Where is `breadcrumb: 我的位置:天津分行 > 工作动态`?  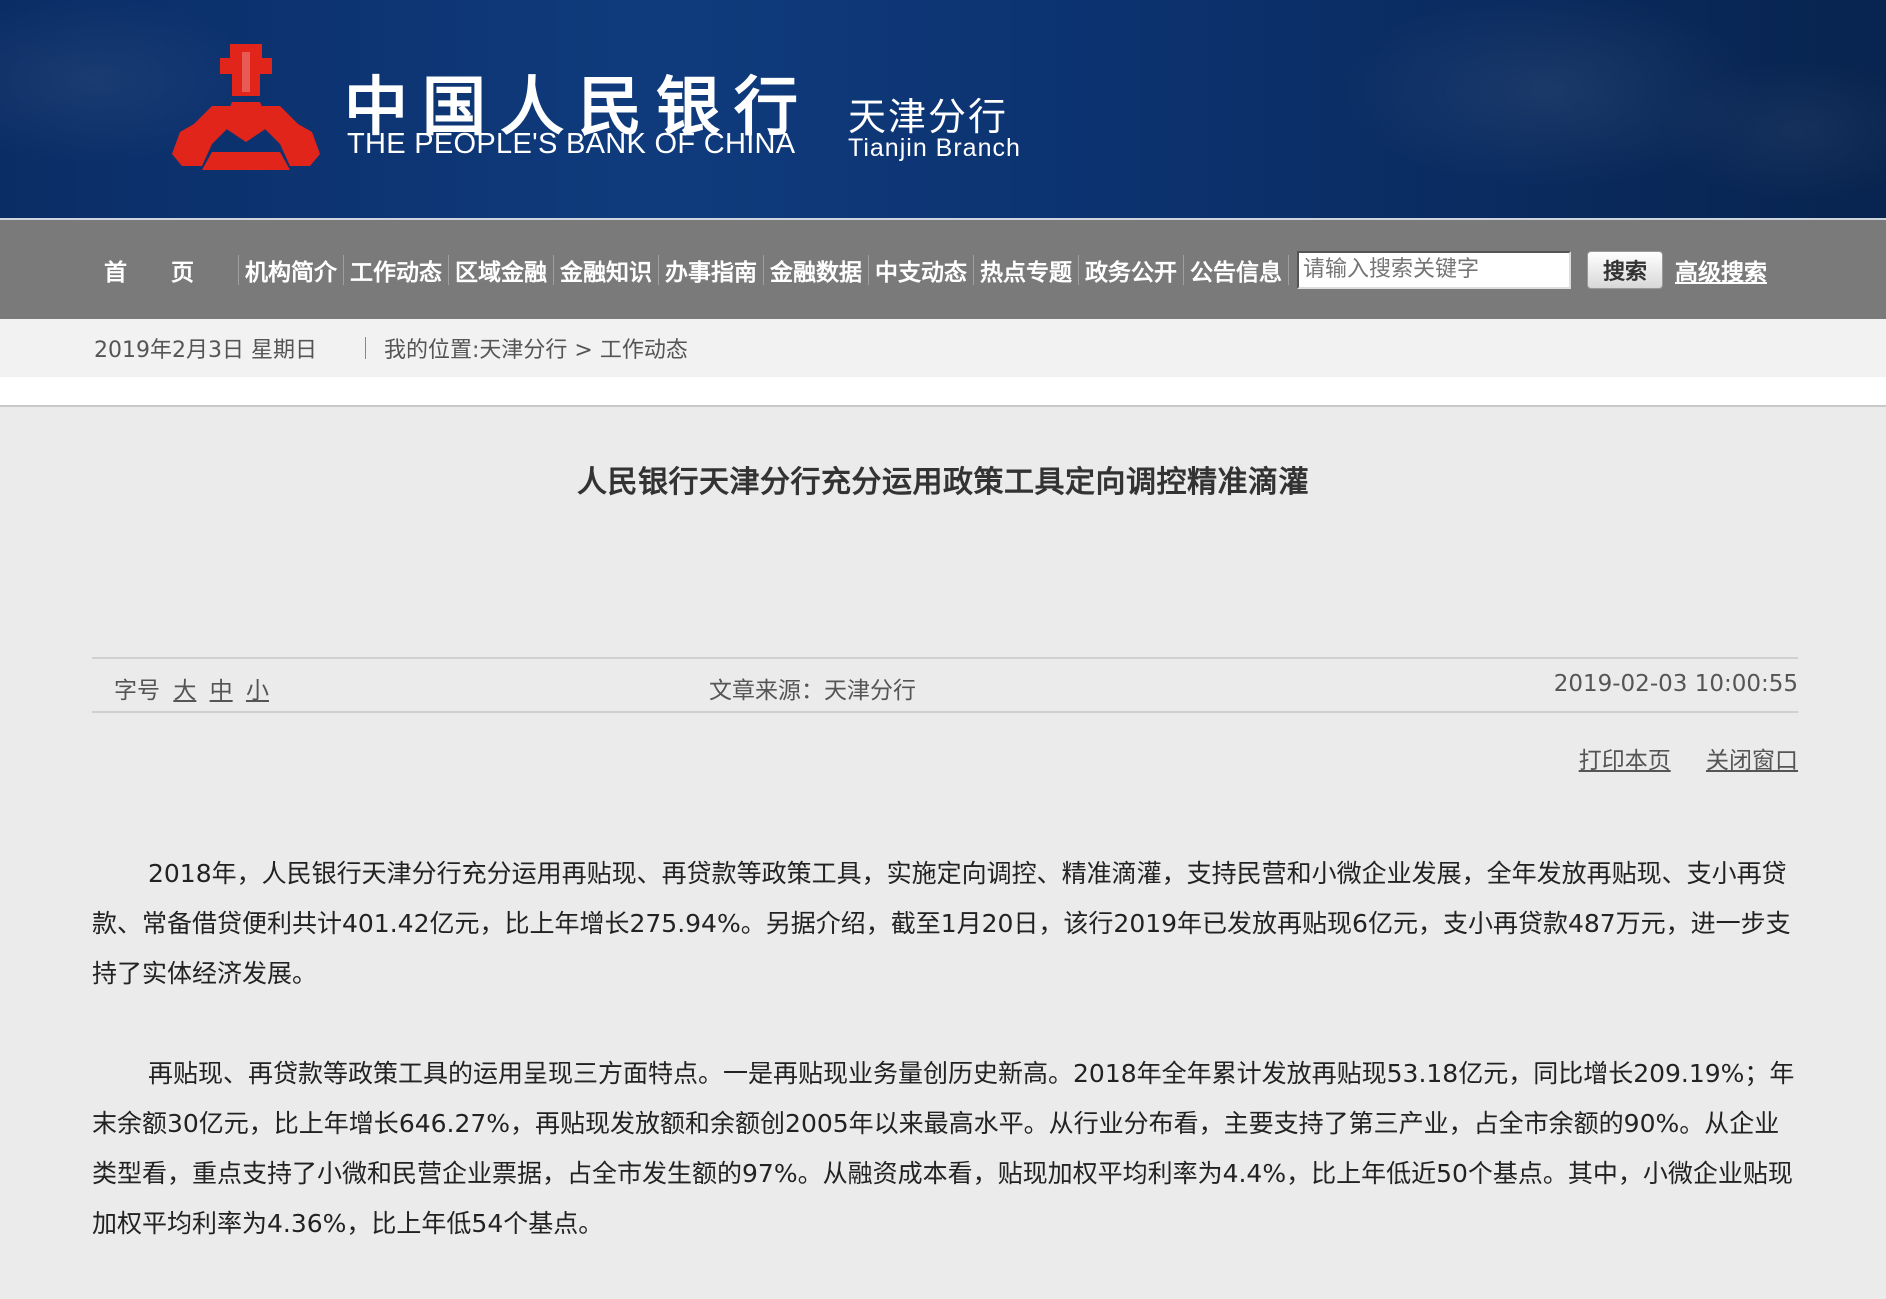 breadcrumb: 我的位置:天津分行 > 工作动态 is located at coordinates (535, 350).